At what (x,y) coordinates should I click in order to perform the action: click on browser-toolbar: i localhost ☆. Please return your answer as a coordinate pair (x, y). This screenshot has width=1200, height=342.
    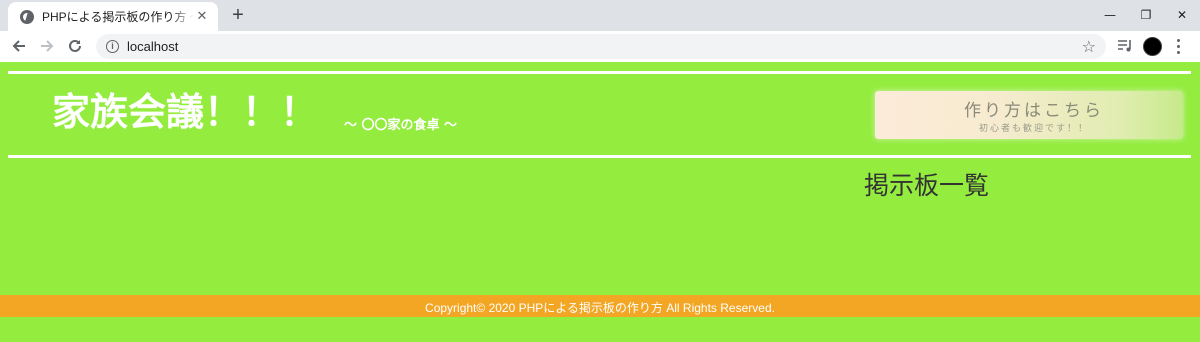
    Looking at the image, I should click on (600, 46).